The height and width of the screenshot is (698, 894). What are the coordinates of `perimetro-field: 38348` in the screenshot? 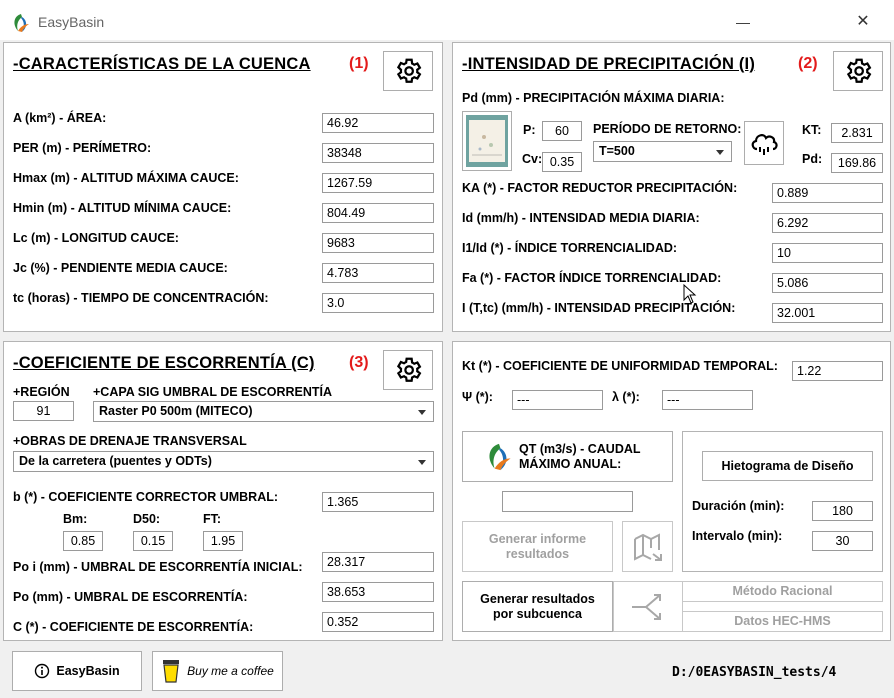 It's located at (378, 153).